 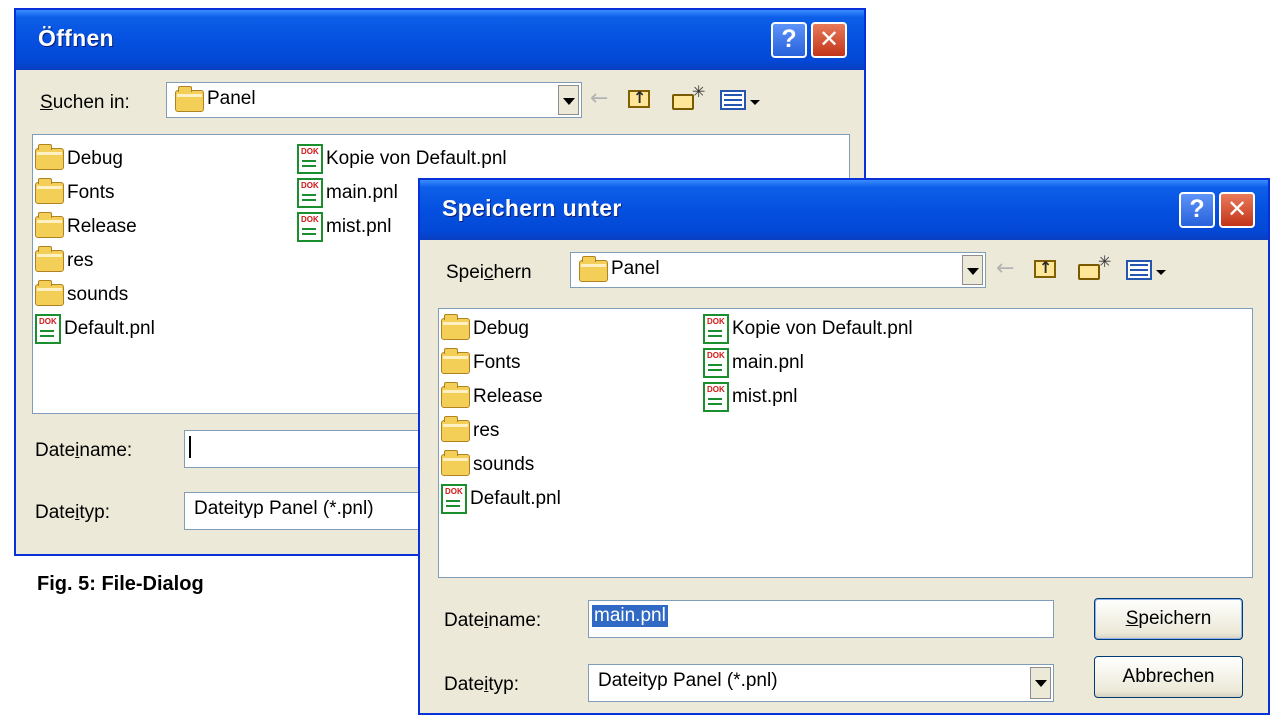 I want to click on save-dialog-titlebar: Speichern unter ? ✕, so click(x=844, y=210).